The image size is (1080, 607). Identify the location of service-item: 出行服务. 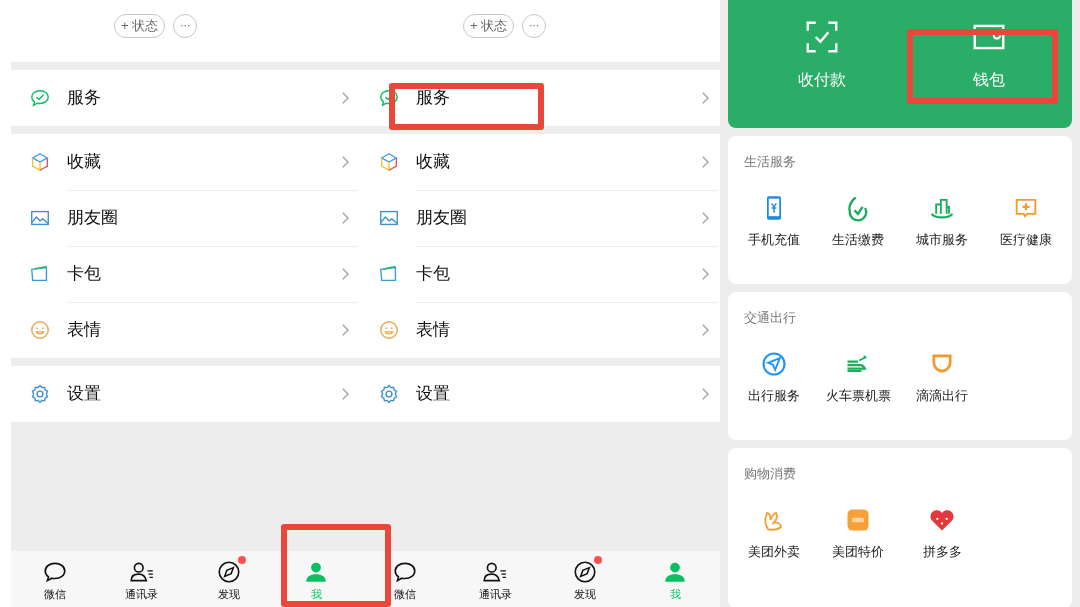
(774, 377).